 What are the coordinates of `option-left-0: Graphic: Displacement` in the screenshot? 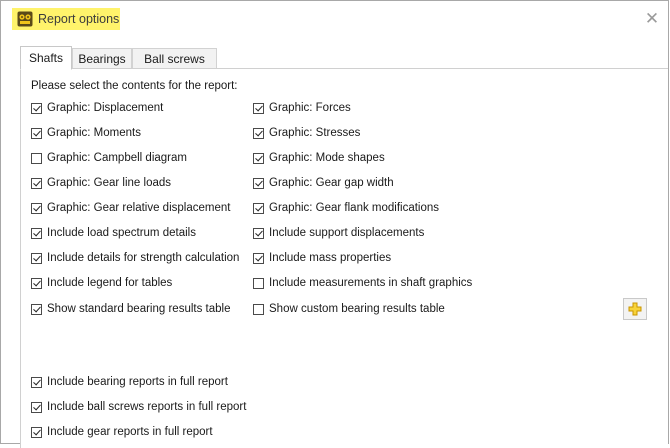 It's located at (97, 108).